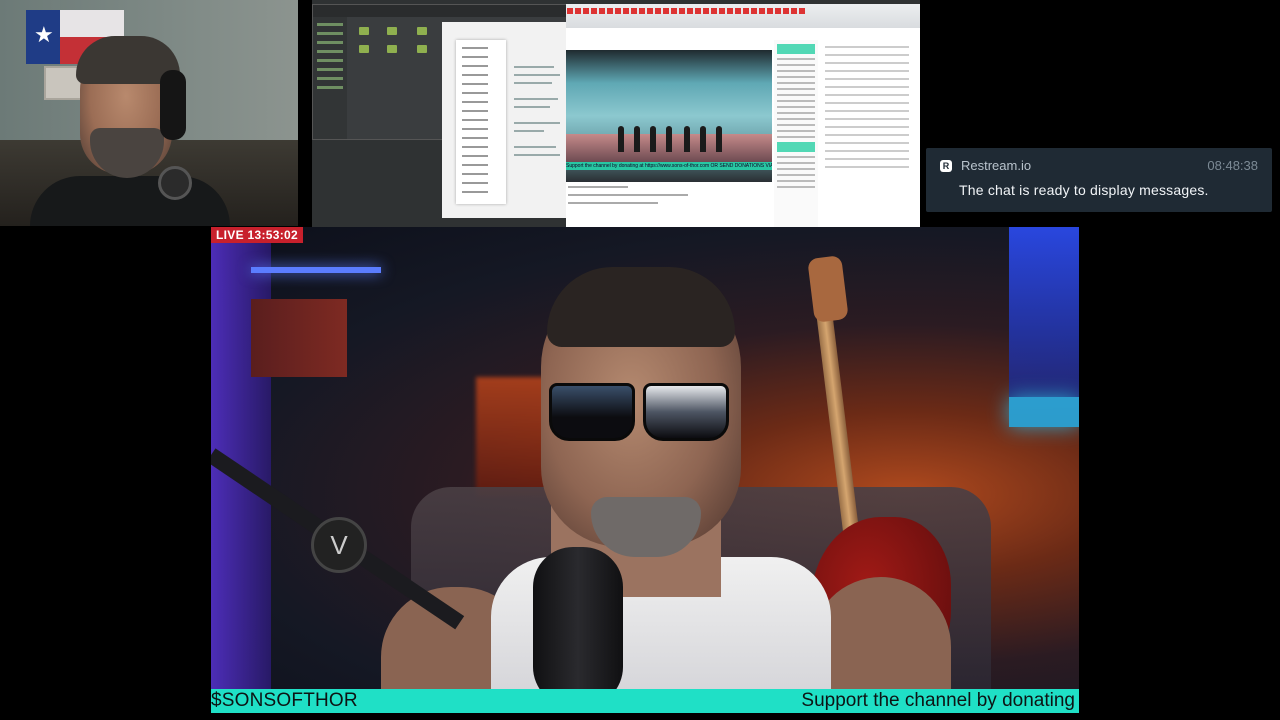  What do you see at coordinates (149, 113) in the screenshot?
I see `host-webcam-small: ★` at bounding box center [149, 113].